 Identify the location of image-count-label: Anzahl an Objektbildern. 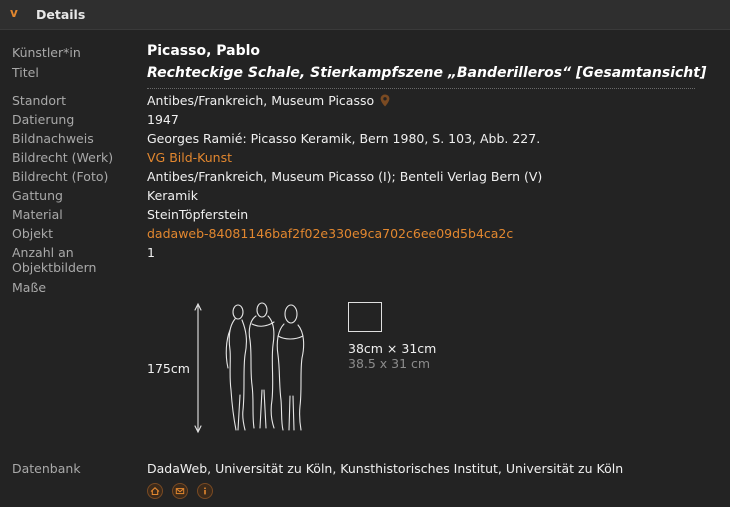
(54, 260).